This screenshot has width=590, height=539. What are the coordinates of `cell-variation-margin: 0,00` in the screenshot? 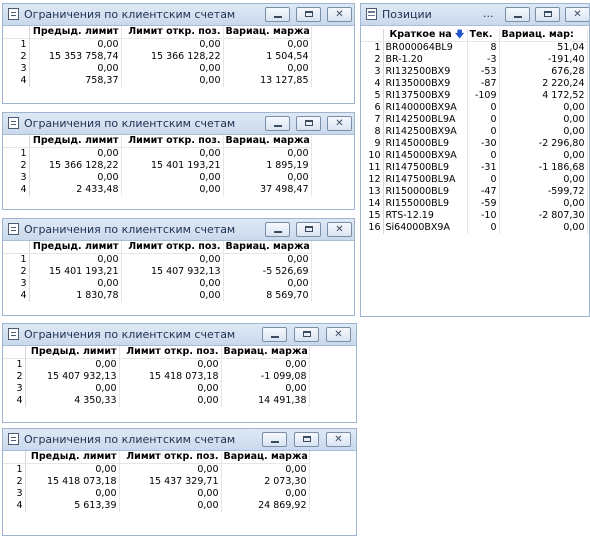 It's located at (267, 178).